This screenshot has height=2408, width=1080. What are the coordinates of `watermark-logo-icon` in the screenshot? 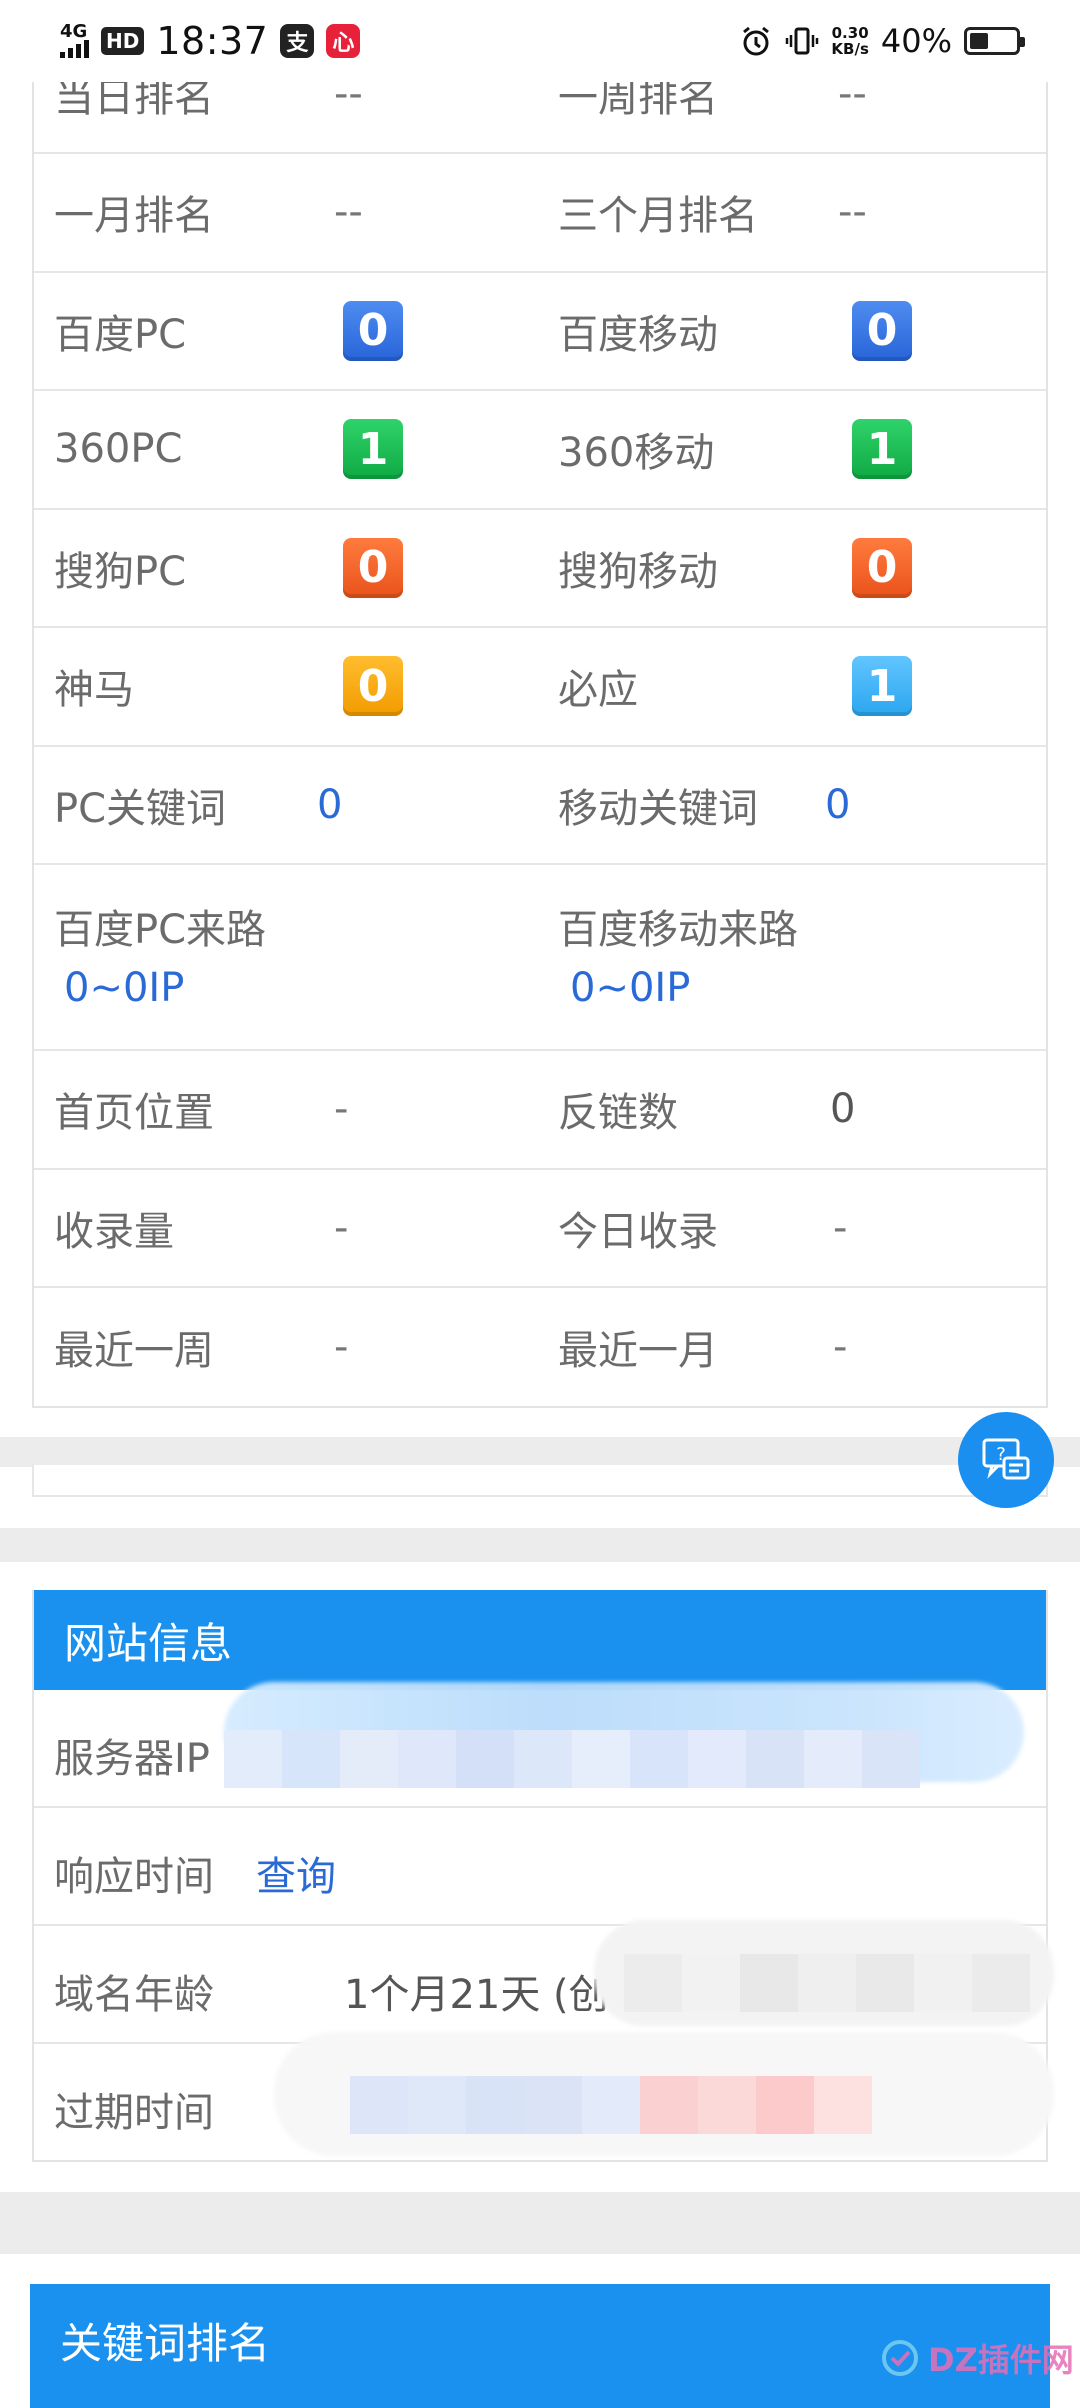 It's located at (900, 2358).